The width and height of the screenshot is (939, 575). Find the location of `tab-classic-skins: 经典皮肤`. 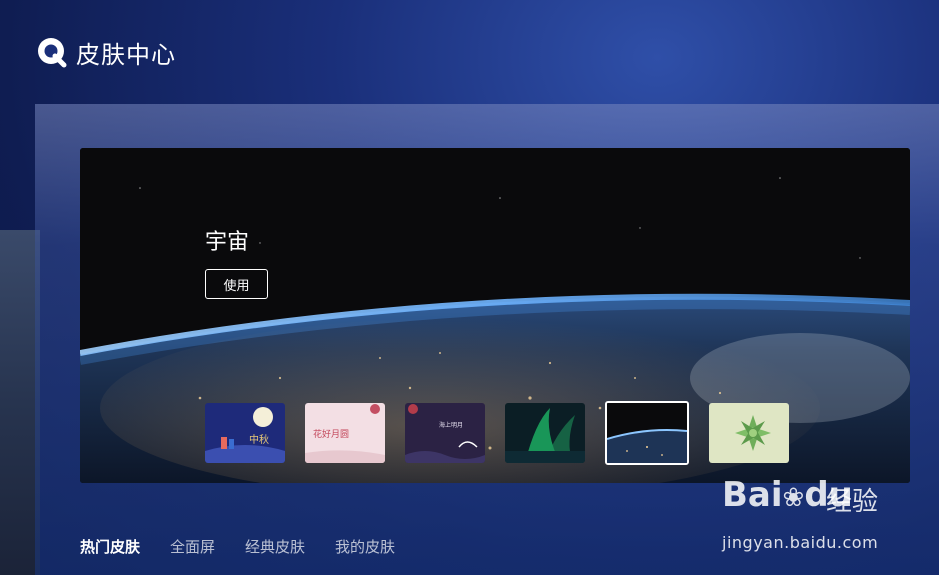

tab-classic-skins: 经典皮肤 is located at coordinates (275, 546).